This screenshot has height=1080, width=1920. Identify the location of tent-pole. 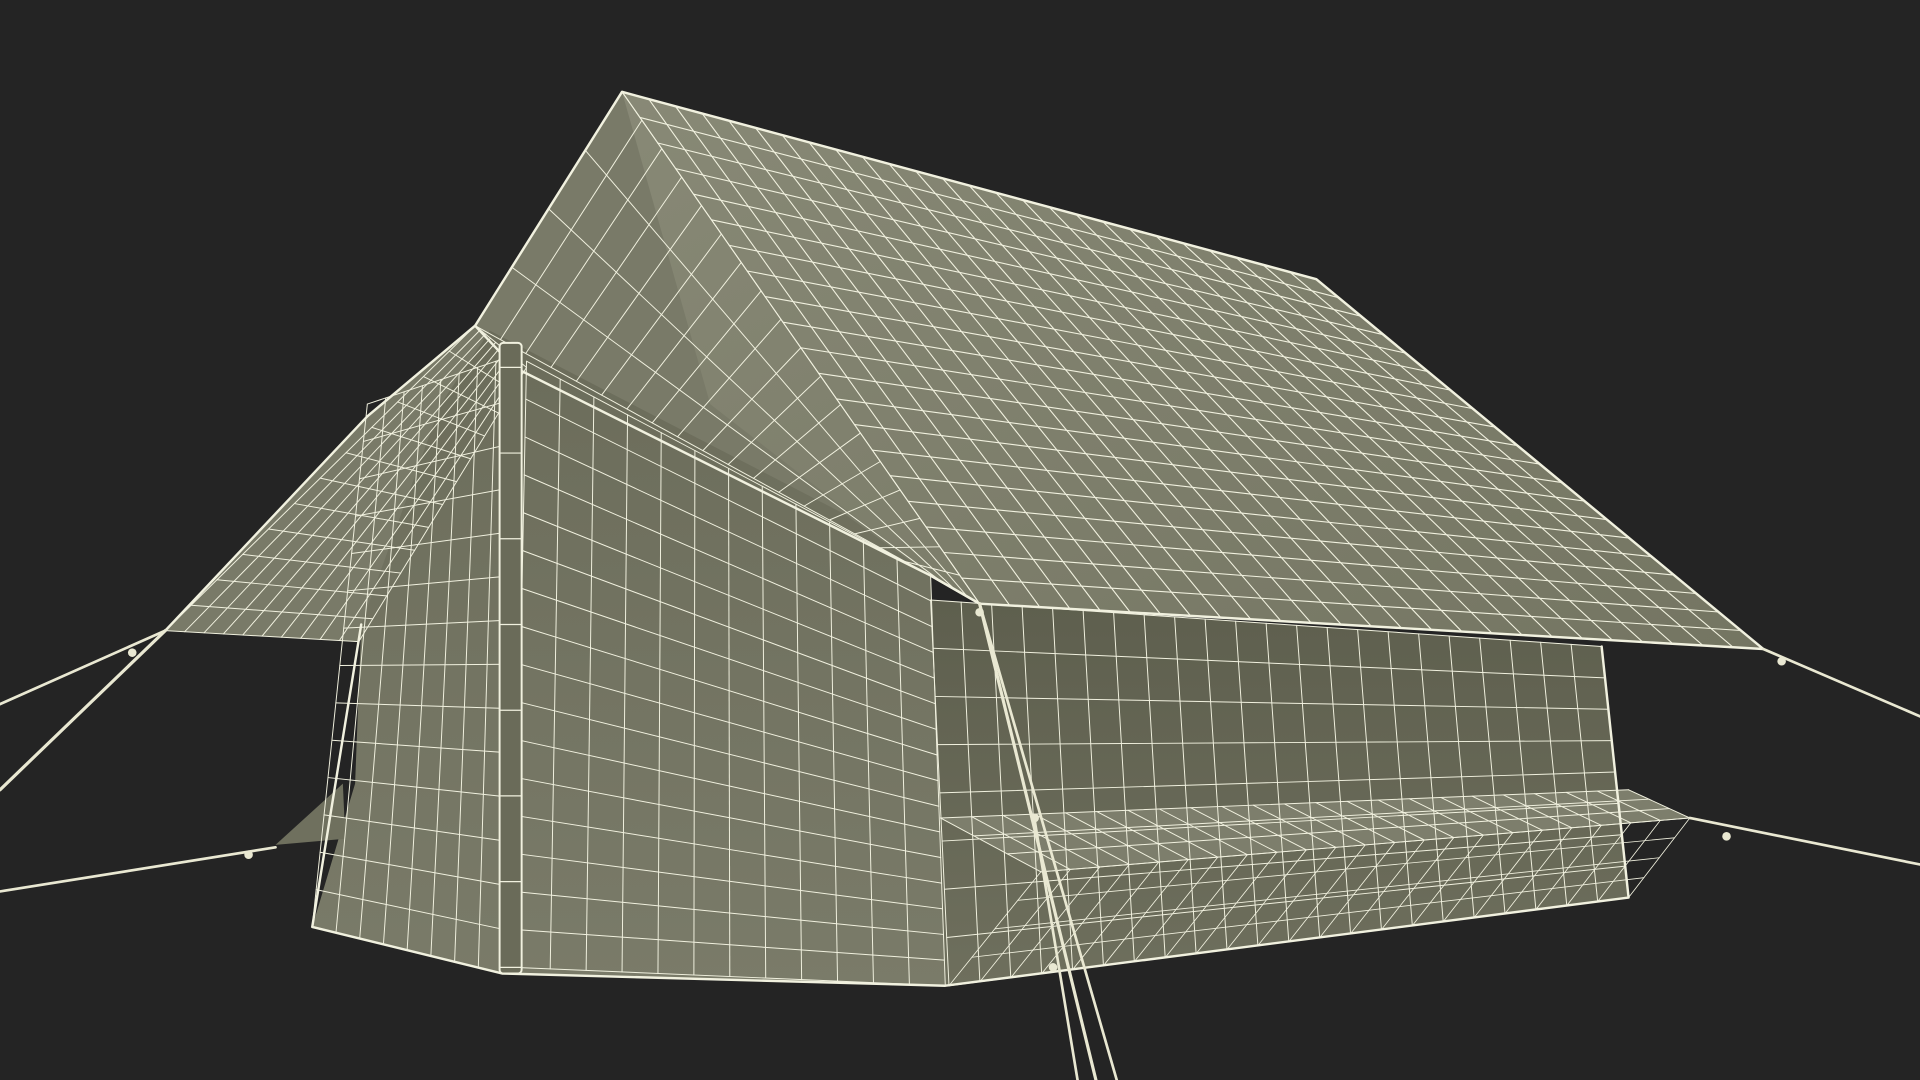
(510, 658).